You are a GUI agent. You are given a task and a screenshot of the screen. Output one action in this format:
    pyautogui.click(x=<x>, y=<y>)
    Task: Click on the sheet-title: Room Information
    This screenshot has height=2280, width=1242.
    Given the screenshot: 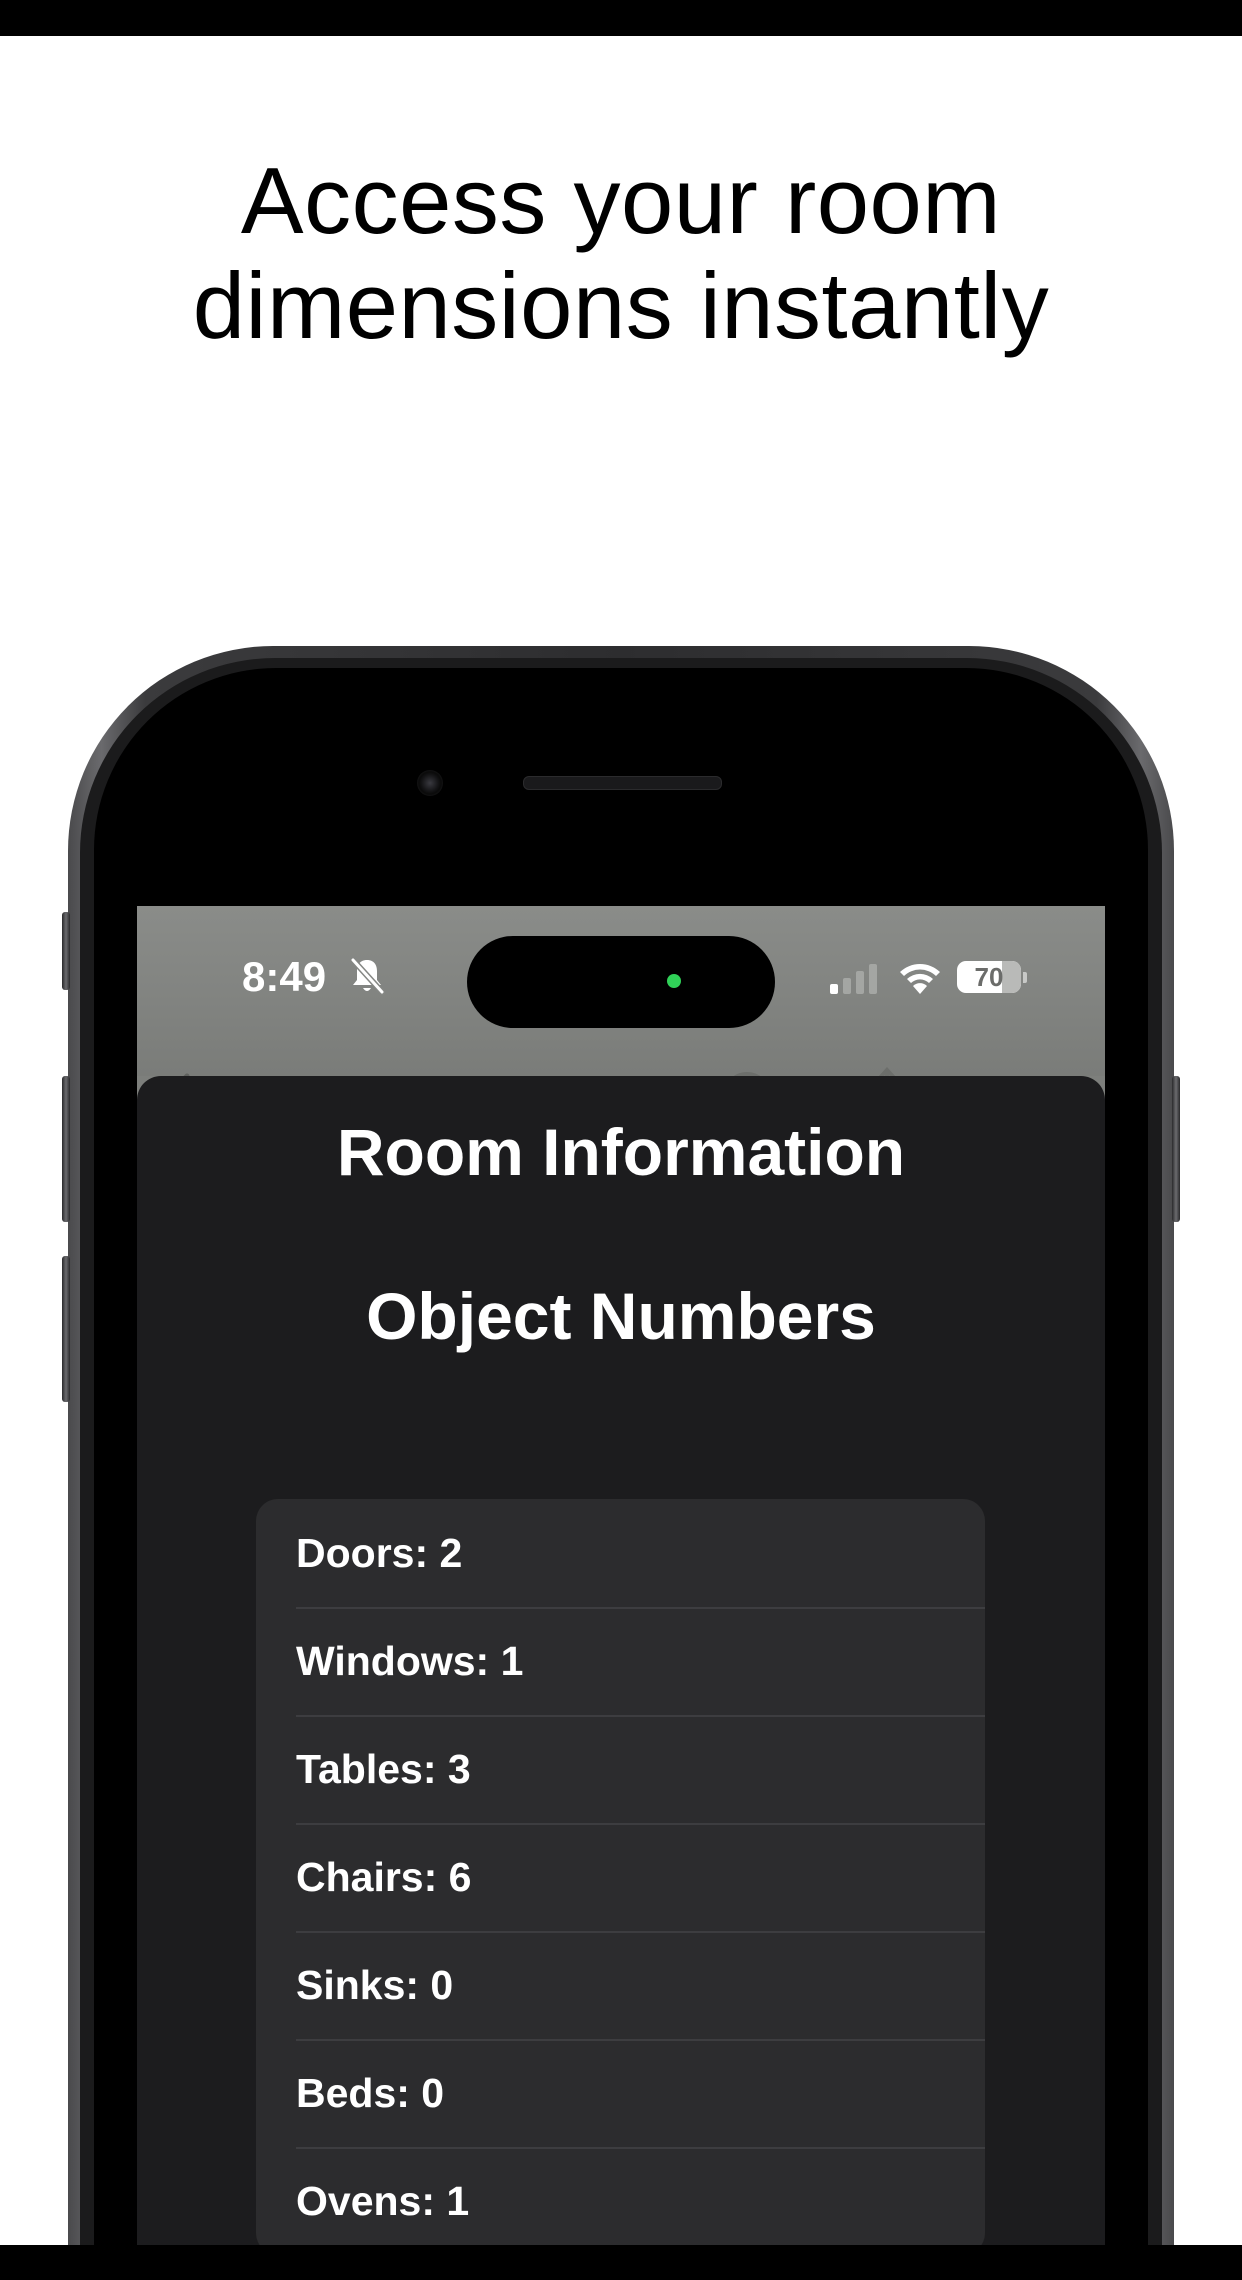 What is the action you would take?
    pyautogui.click(x=621, y=1152)
    